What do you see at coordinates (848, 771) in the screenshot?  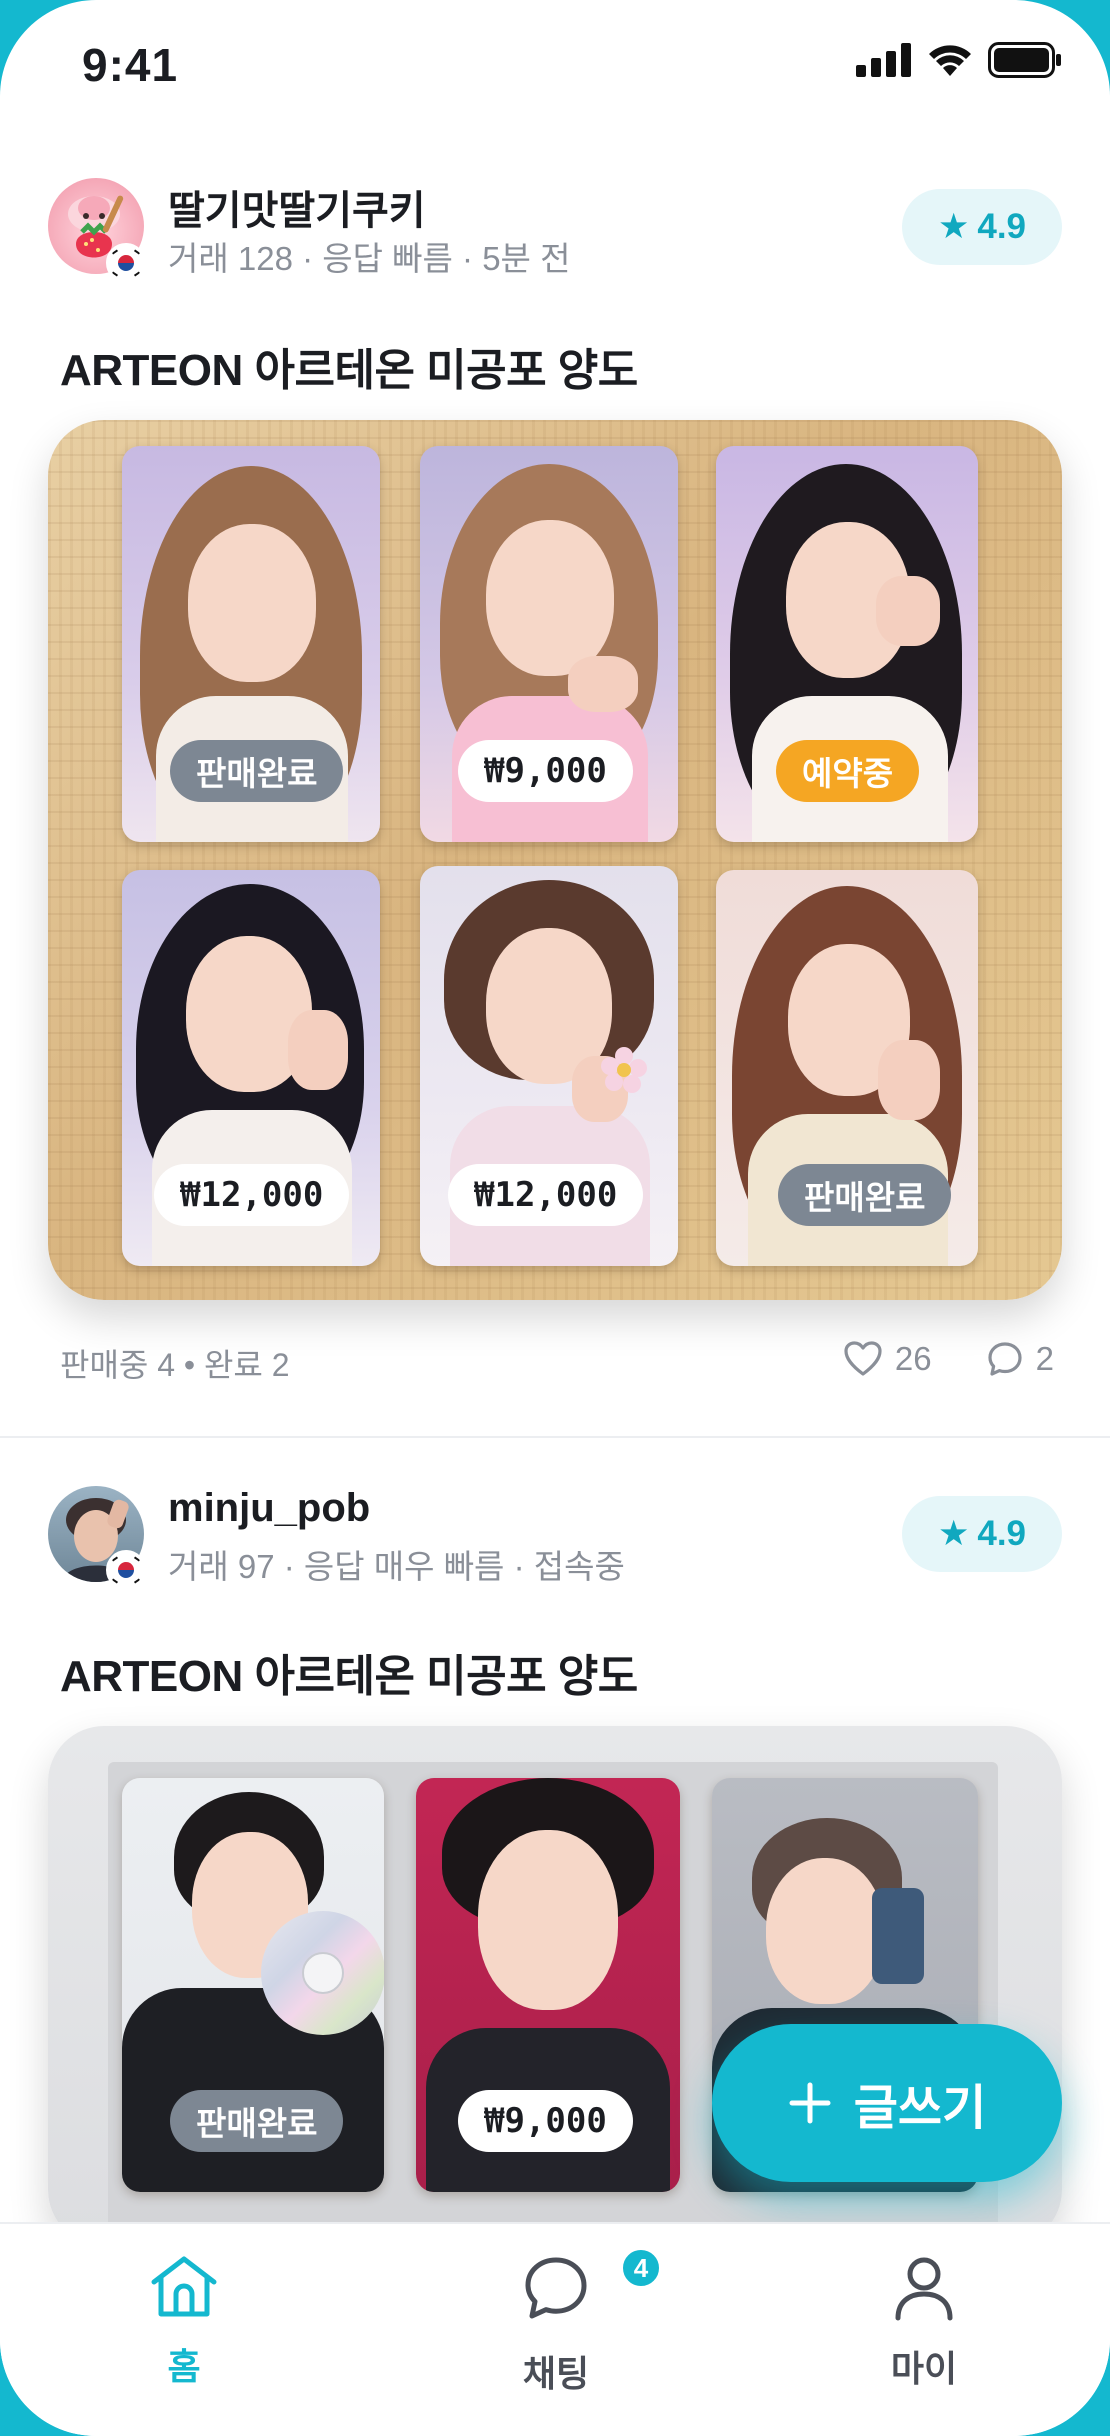 I see `photocard-status-tag: 예약중` at bounding box center [848, 771].